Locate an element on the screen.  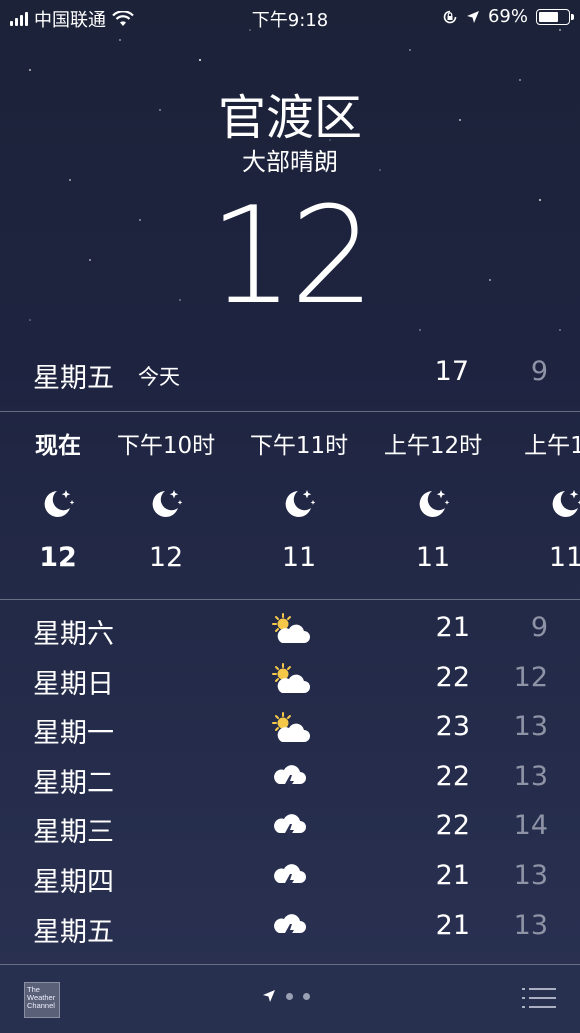
hour-time: 上午1时 is located at coordinates (552, 446).